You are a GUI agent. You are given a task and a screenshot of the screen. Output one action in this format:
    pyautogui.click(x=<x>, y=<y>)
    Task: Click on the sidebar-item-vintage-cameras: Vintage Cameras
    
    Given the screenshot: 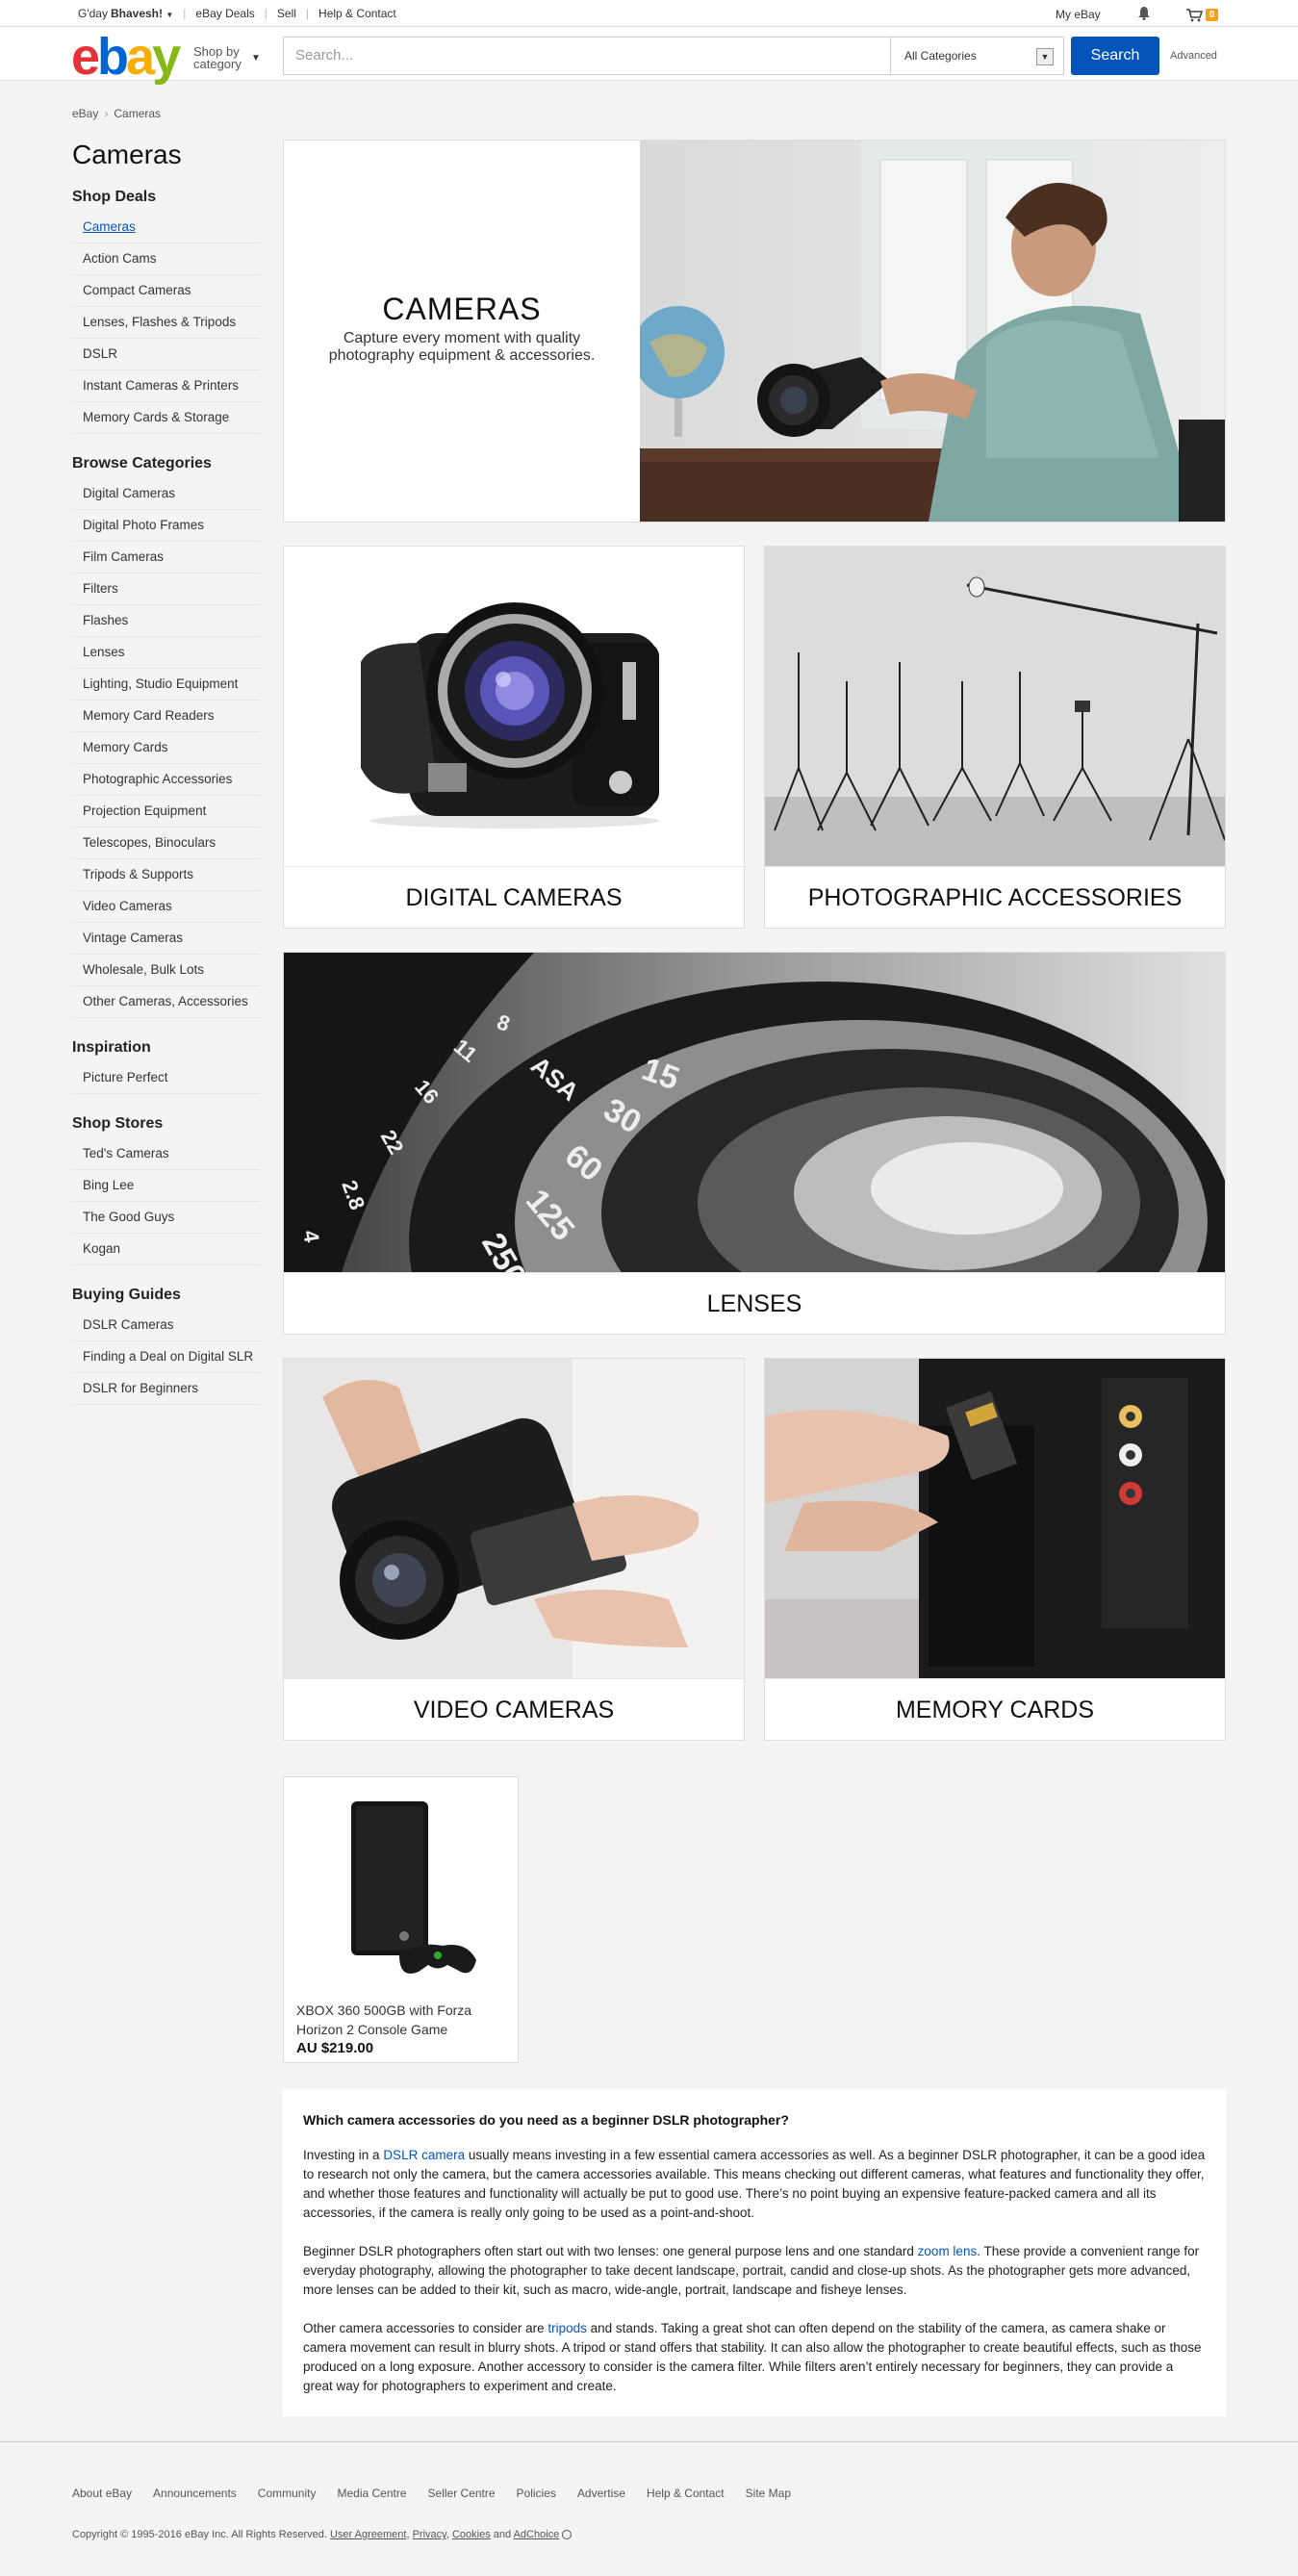 What is the action you would take?
    pyautogui.click(x=166, y=939)
    